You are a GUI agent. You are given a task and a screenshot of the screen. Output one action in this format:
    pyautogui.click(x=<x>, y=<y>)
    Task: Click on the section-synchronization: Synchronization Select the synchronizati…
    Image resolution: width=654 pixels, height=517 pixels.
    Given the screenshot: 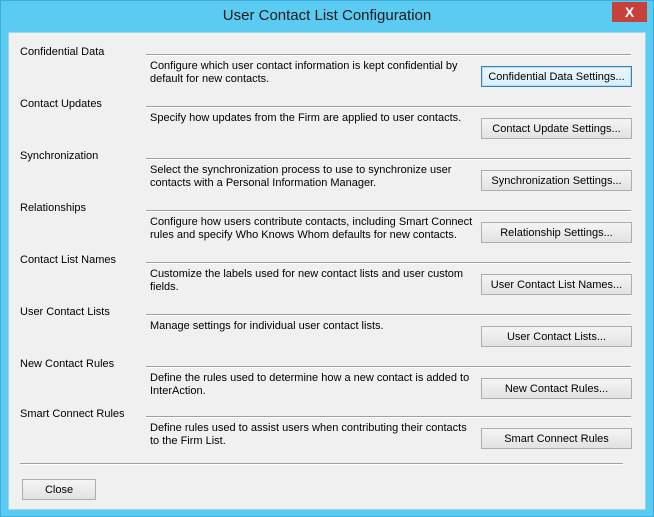 What is the action you would take?
    pyautogui.click(x=327, y=176)
    